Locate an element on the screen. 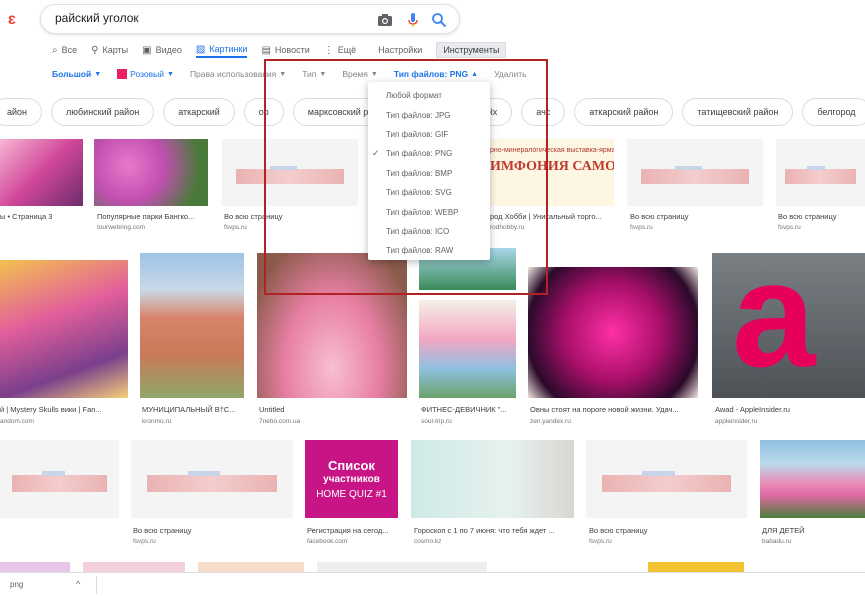  tab-more: ⋮ Ещё is located at coordinates (340, 50).